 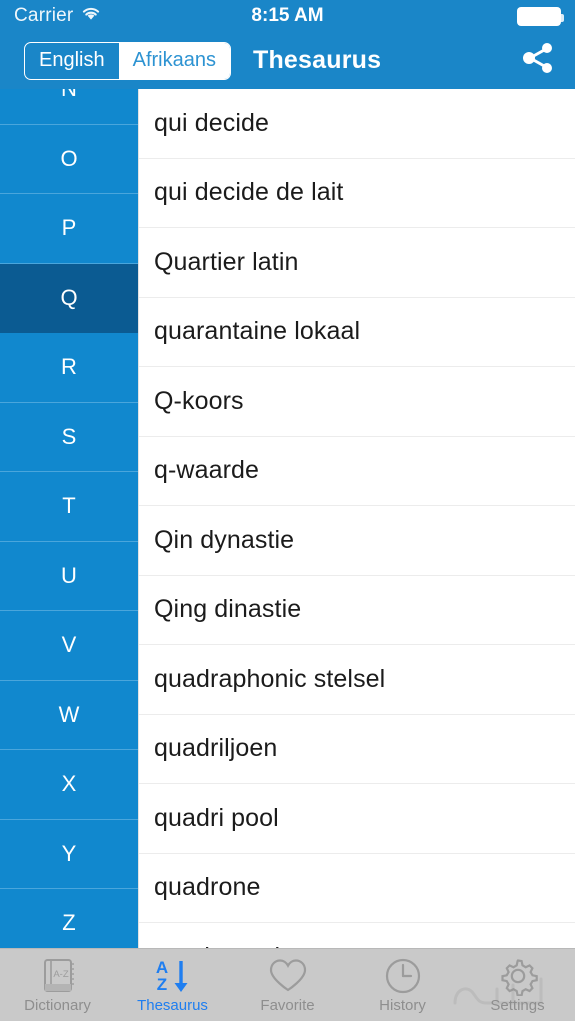 I want to click on tab-label-thesaurus: Thesaurus, so click(x=172, y=1005).